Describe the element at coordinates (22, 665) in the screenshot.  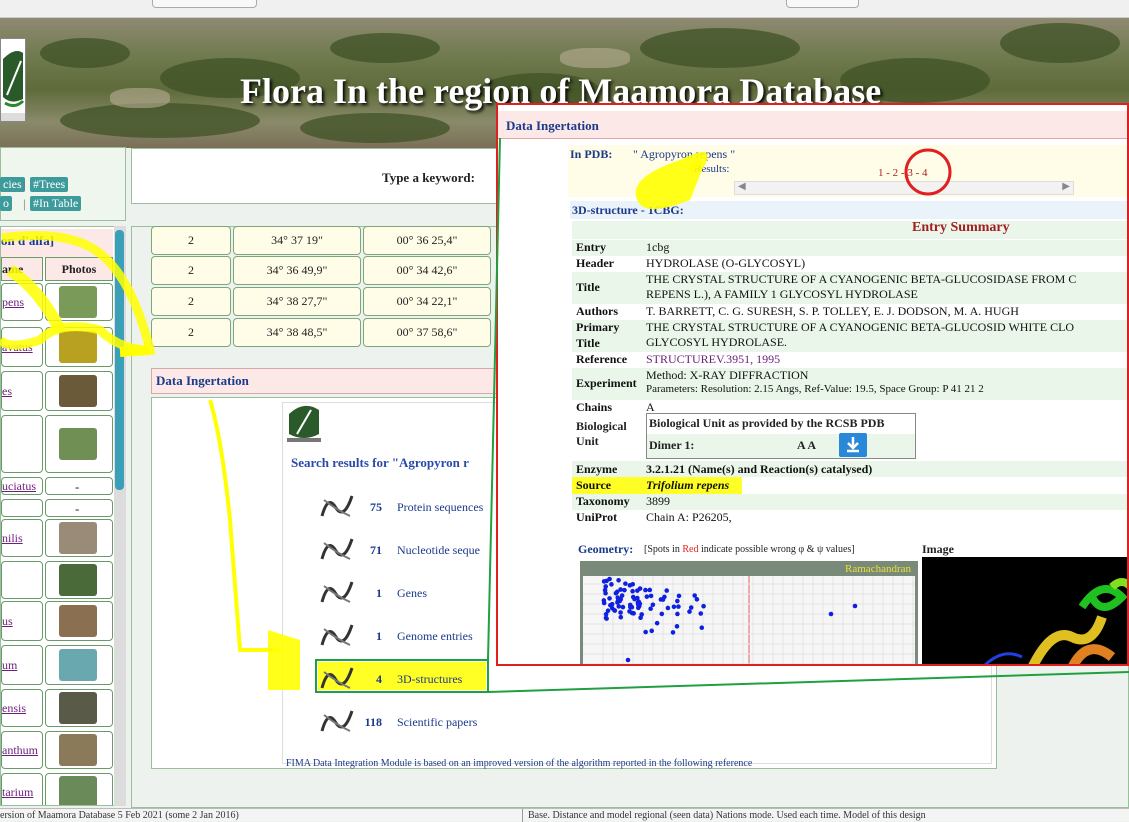
I see `list-item: um` at that location.